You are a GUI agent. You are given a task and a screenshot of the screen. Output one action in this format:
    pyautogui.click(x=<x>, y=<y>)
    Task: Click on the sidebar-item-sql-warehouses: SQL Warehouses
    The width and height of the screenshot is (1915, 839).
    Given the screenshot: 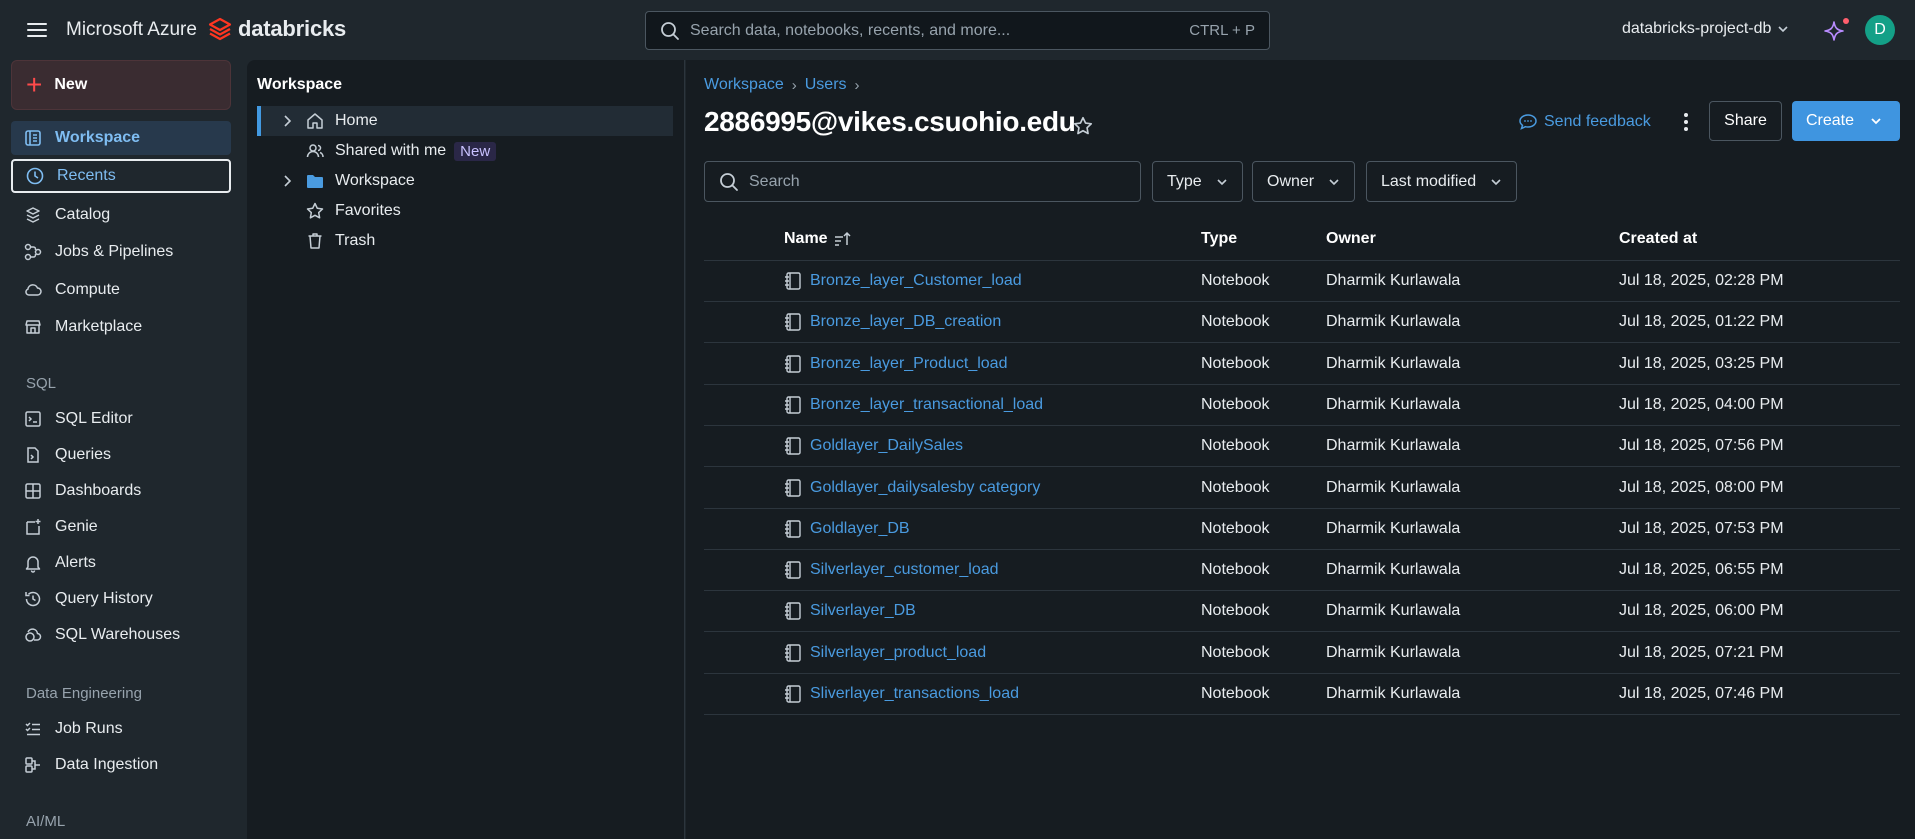 What is the action you would take?
    pyautogui.click(x=121, y=635)
    